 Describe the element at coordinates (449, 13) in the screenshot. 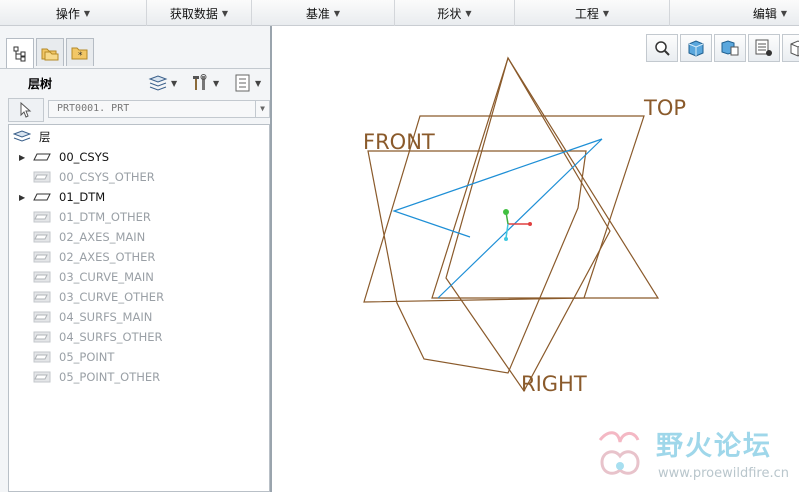

I see `menu-shapes-label: 形状` at that location.